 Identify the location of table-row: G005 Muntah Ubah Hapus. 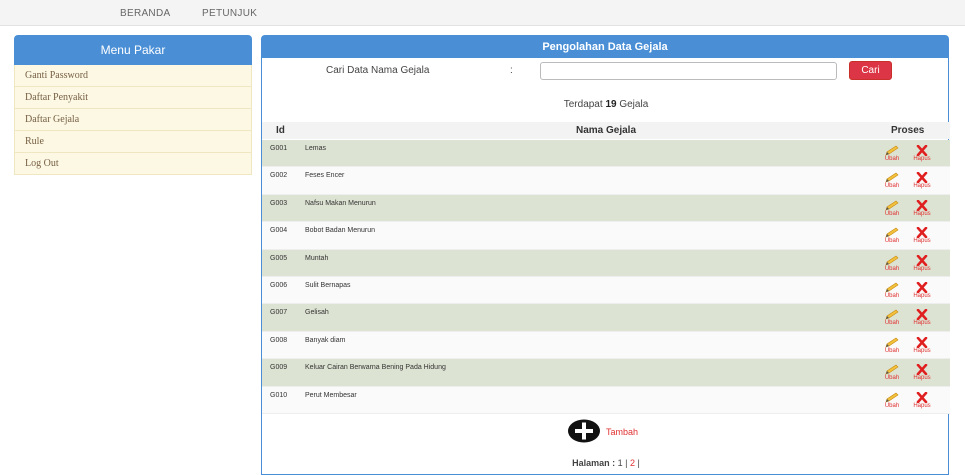
(606, 263).